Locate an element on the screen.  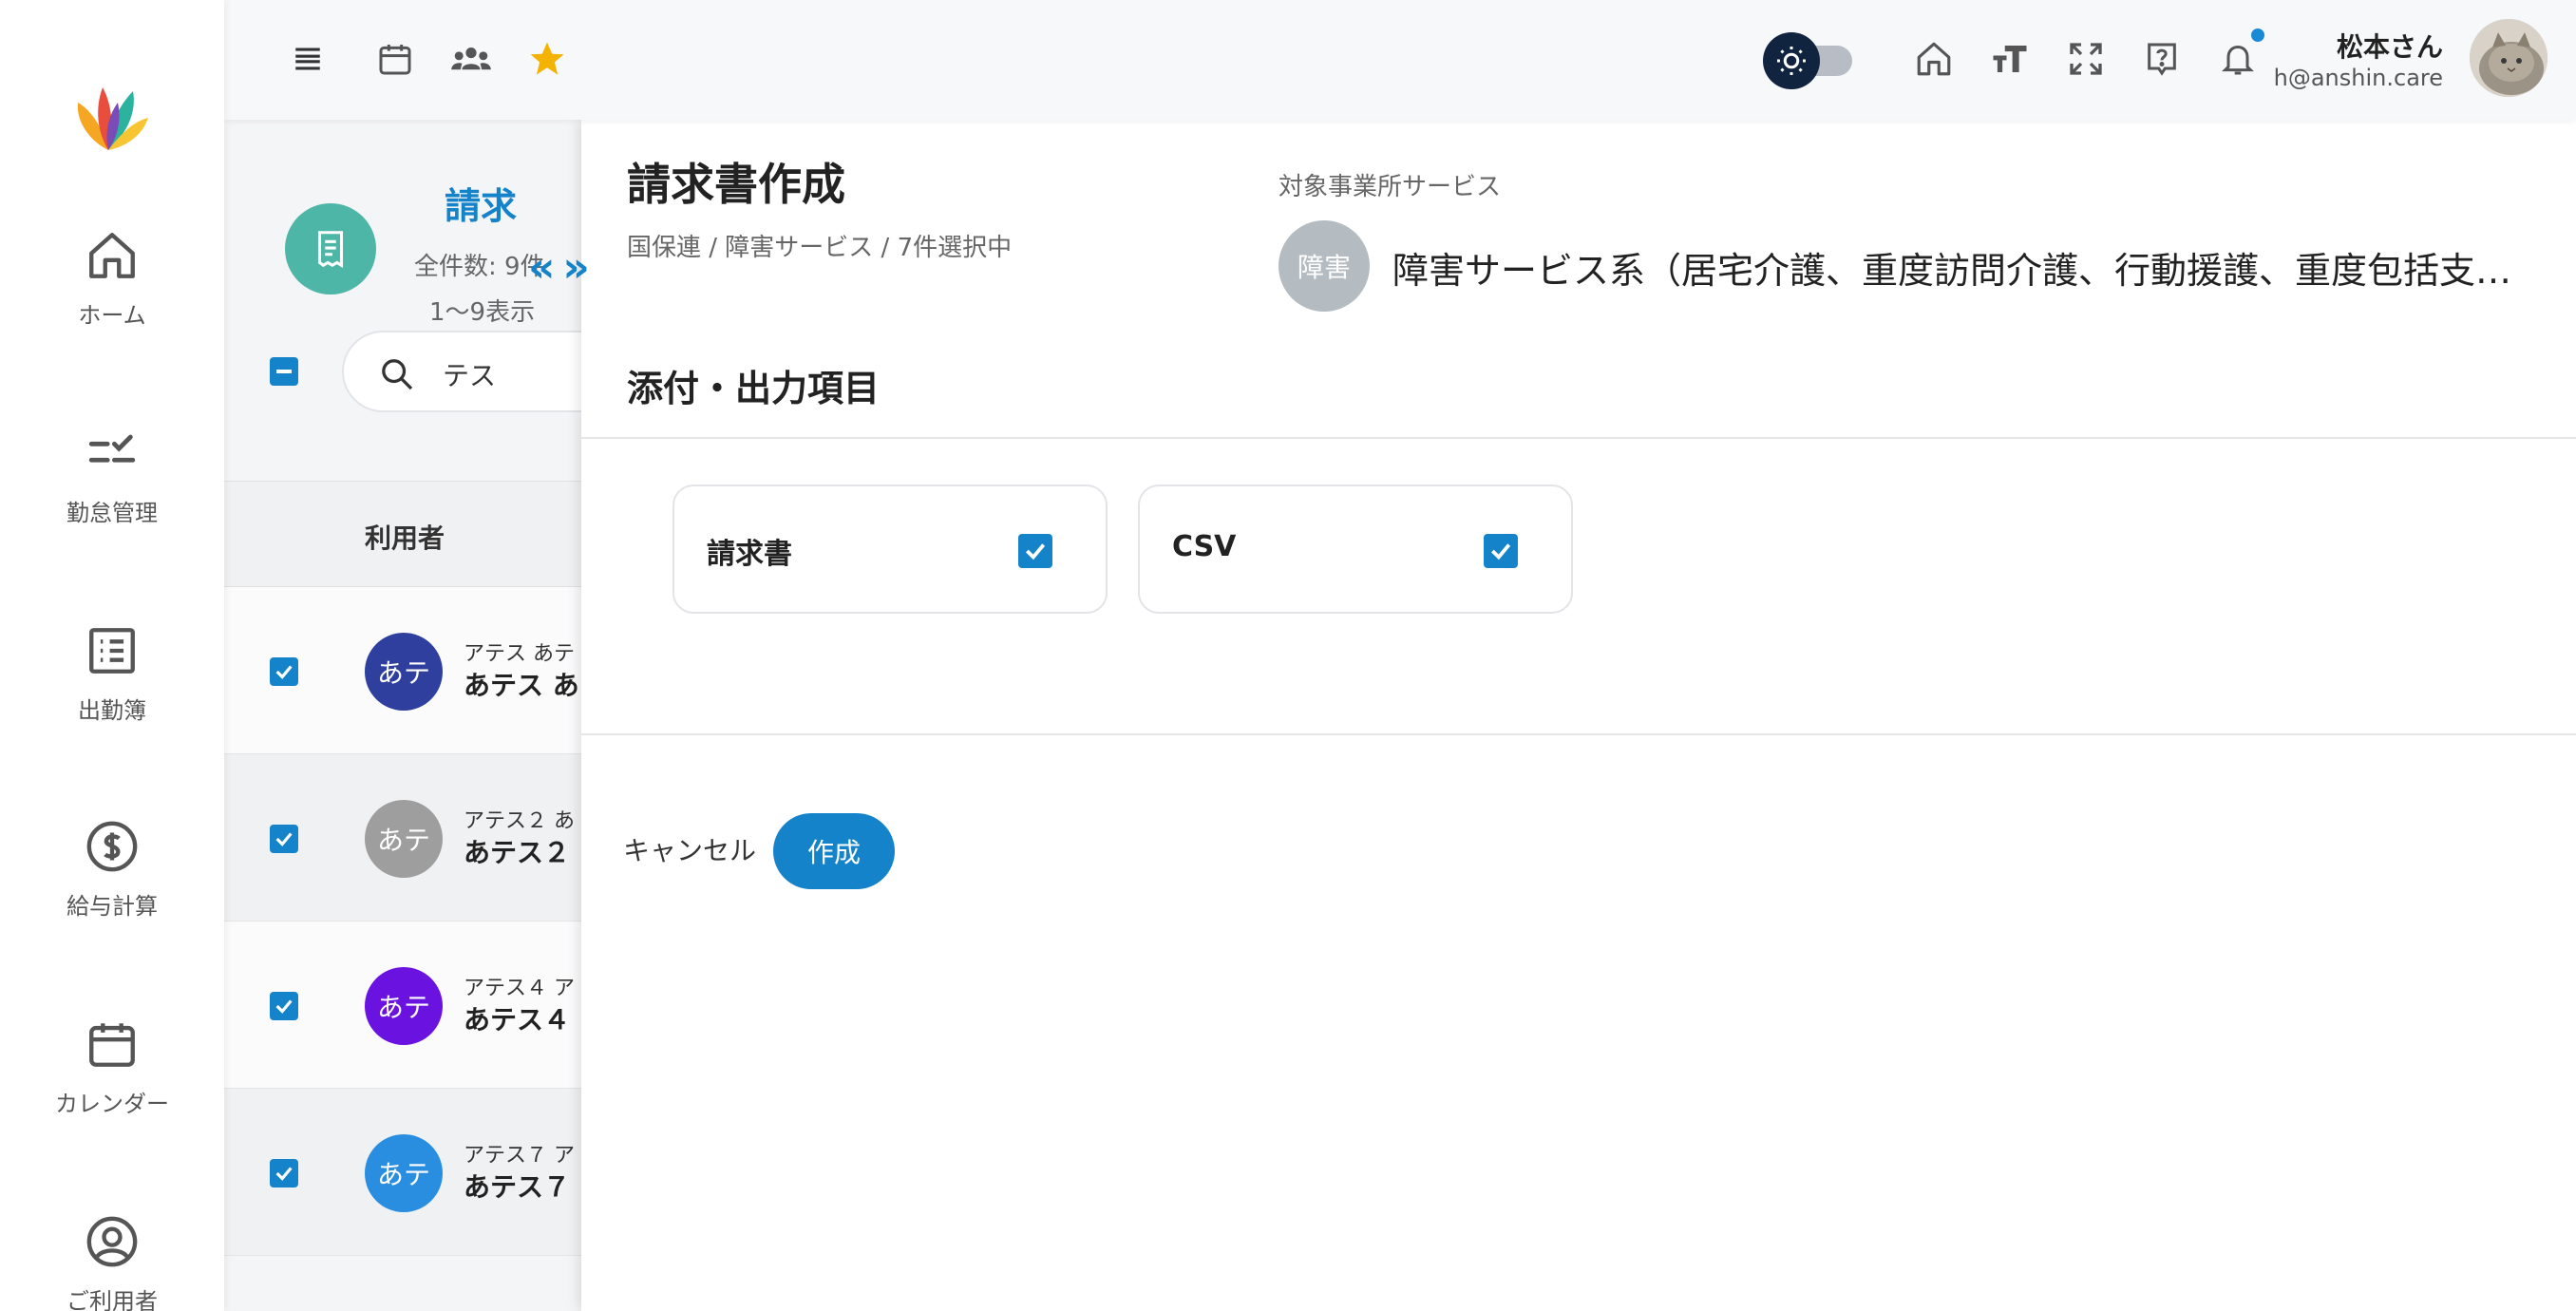
service-name: 障害サービス系（居宅介護、重度訪問介護、行動援護、重度包括支援） is located at coordinates (1967, 271).